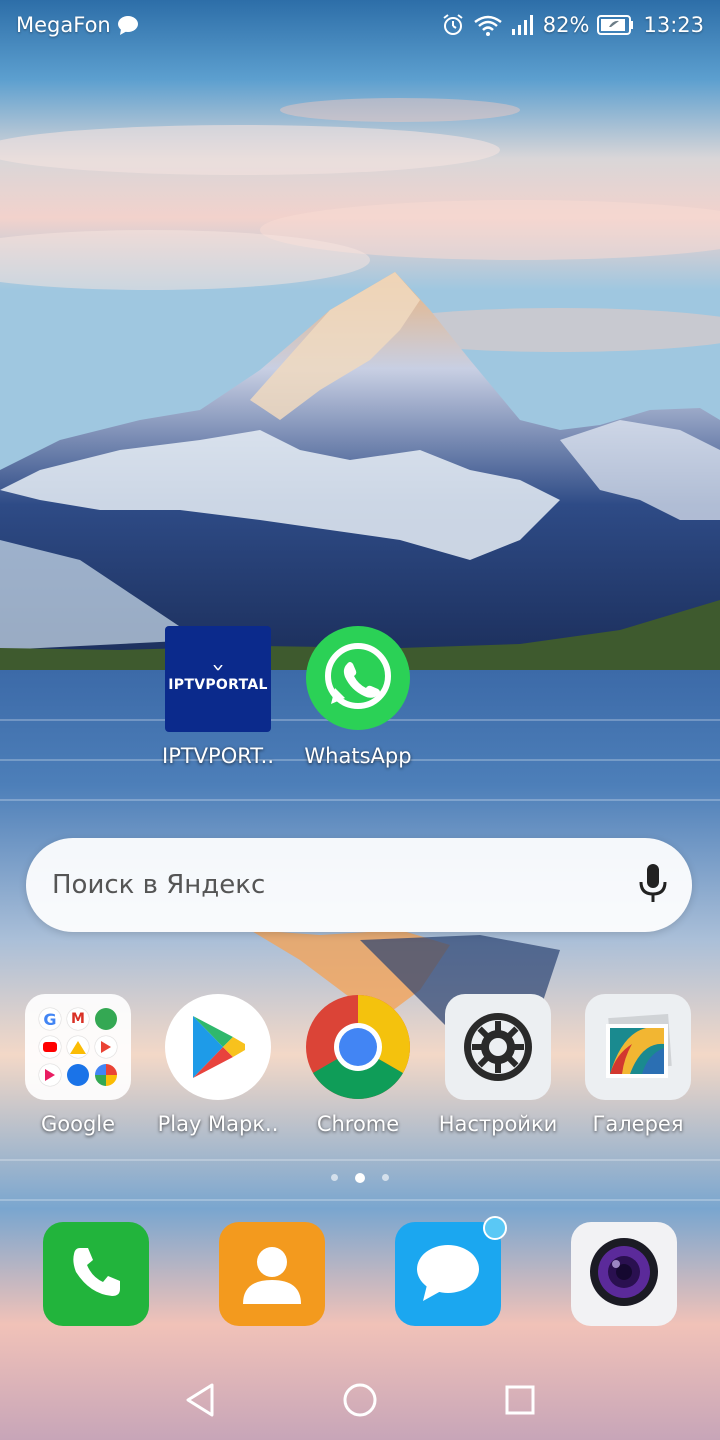 This screenshot has width=720, height=1440. I want to click on wifi-icon, so click(488, 25).